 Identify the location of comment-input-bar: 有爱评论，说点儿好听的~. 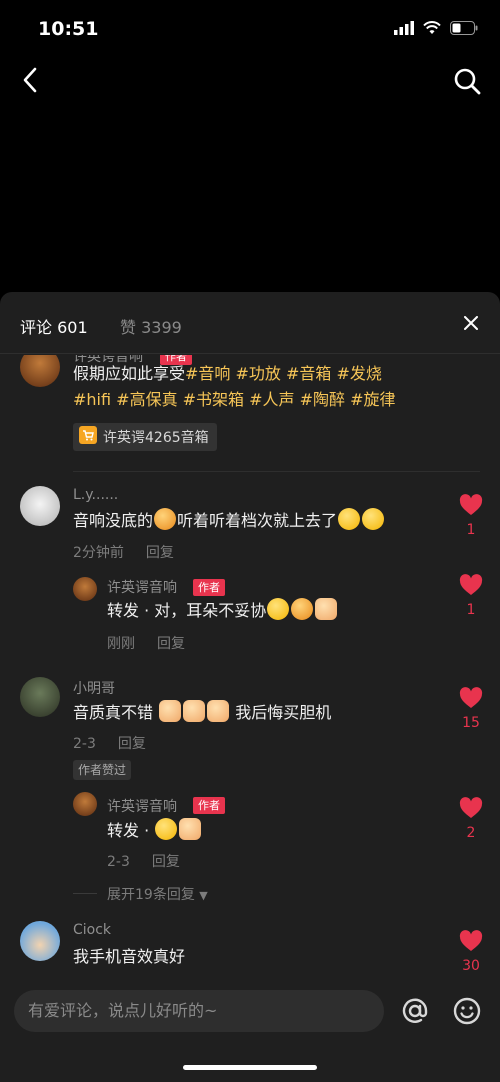
(250, 1032).